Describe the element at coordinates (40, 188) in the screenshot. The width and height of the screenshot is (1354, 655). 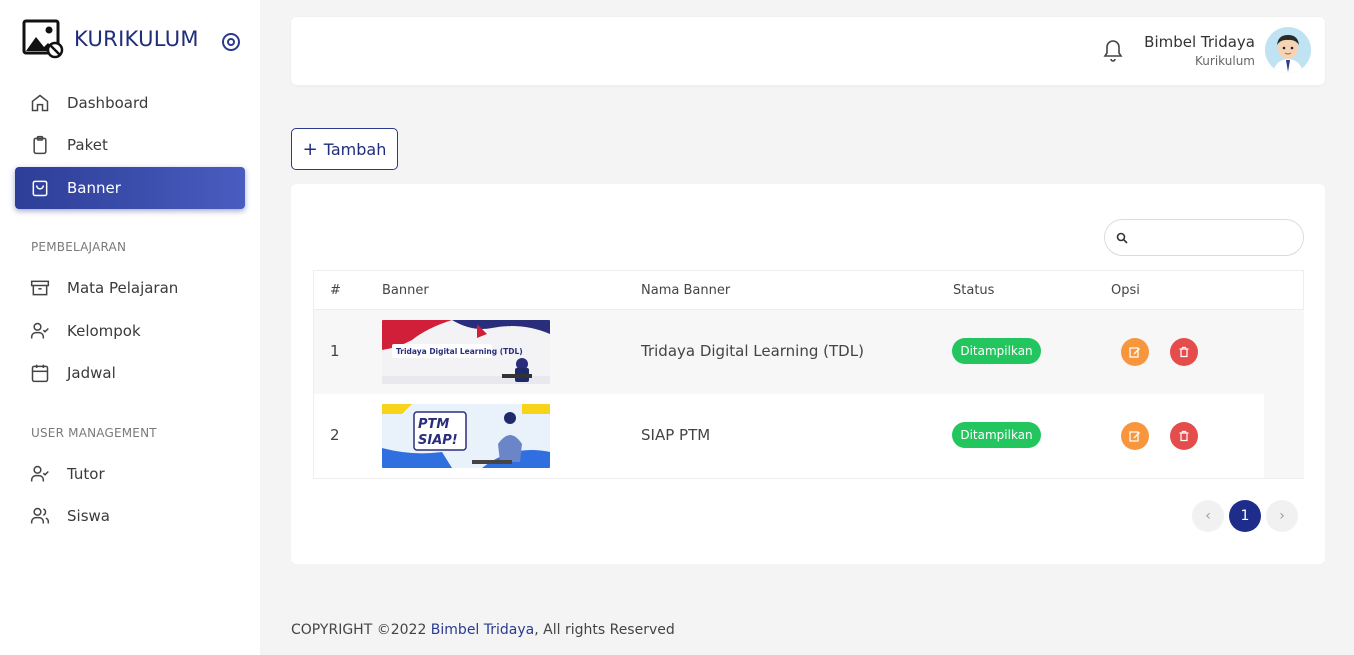
I see `bag-icon` at that location.